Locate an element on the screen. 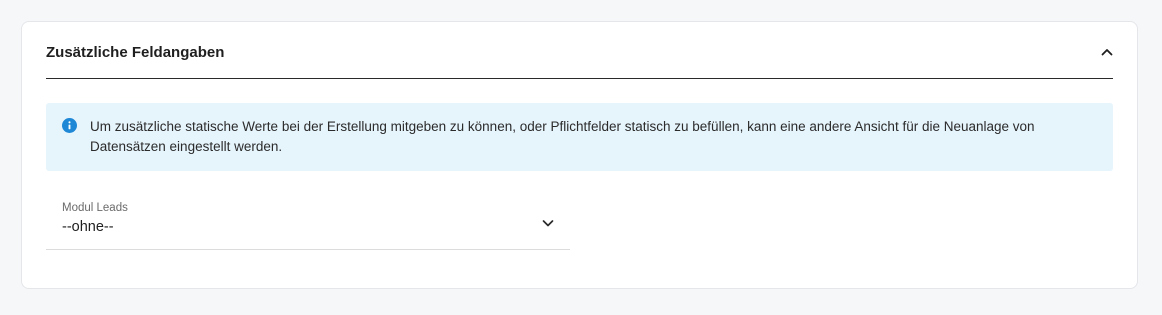  module-leads-select: Modul Leads --ohne-- is located at coordinates (308, 222).